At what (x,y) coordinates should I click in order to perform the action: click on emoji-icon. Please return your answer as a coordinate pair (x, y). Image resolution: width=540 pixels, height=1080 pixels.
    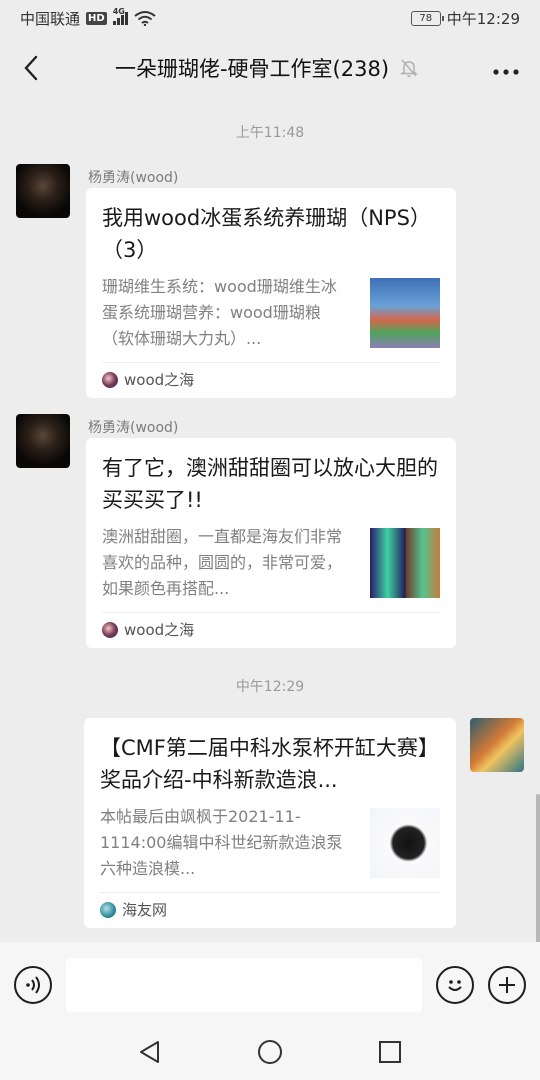
    Looking at the image, I should click on (455, 985).